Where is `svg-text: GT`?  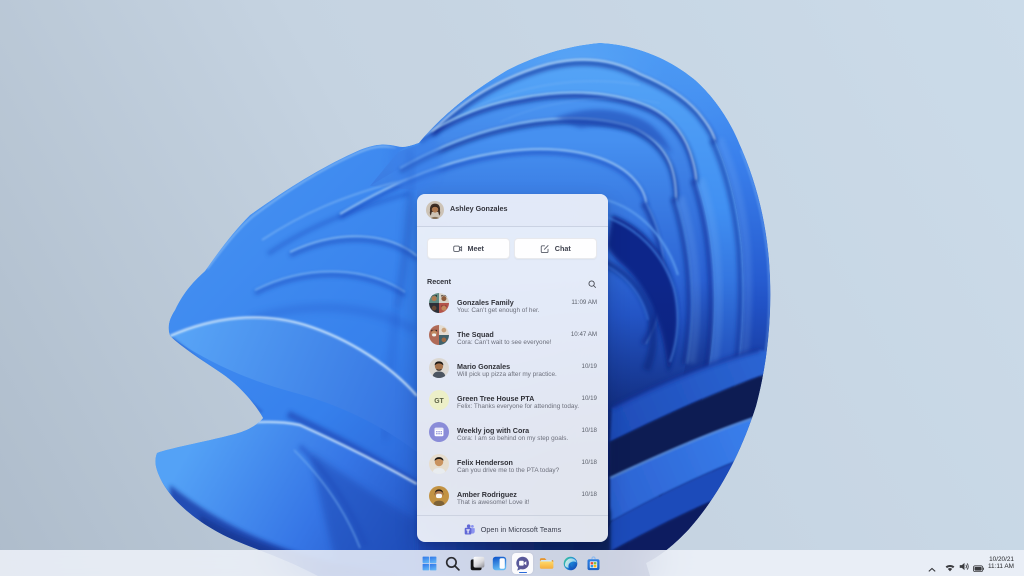 svg-text: GT is located at coordinates (439, 400).